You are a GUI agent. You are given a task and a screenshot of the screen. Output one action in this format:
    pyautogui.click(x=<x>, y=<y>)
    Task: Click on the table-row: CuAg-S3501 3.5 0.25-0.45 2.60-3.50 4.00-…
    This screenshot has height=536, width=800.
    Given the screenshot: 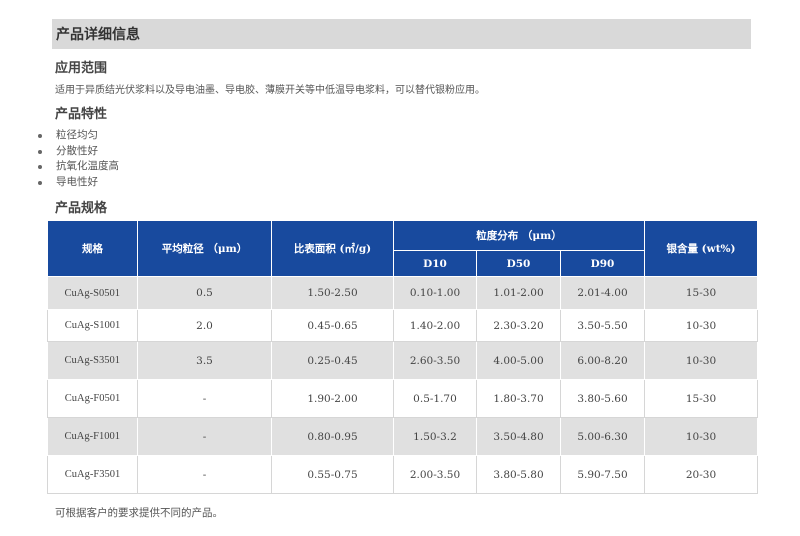 What is the action you would take?
    pyautogui.click(x=403, y=360)
    